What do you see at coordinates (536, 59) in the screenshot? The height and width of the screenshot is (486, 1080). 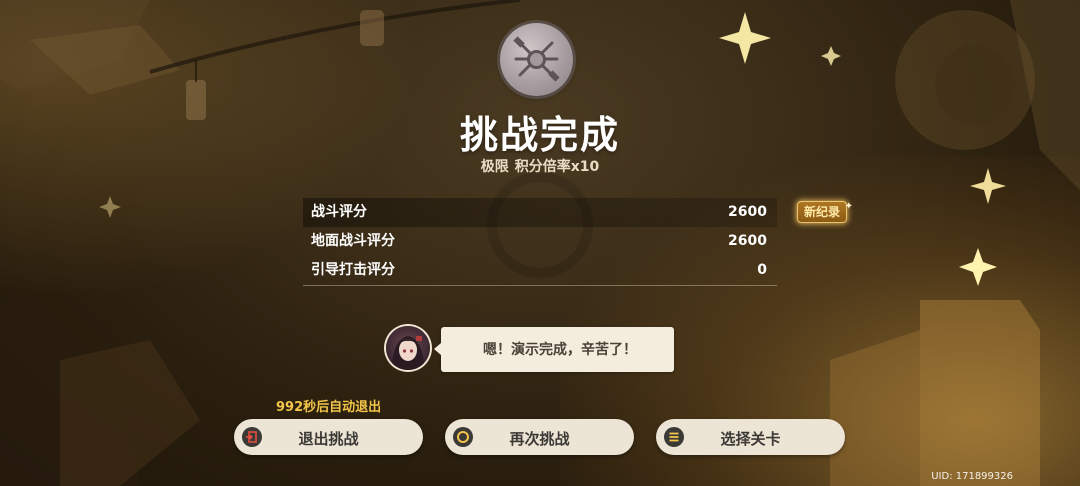 I see `challenge-emblem-icon` at bounding box center [536, 59].